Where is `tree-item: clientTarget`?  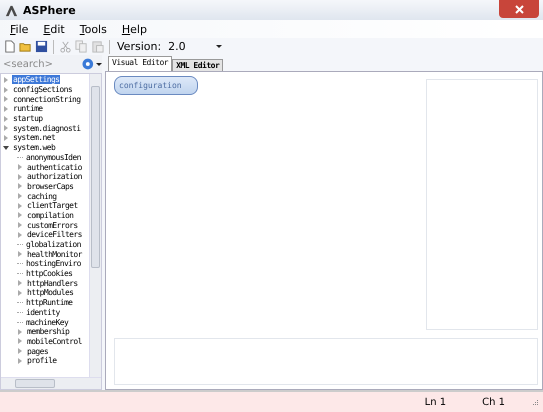
tree-item: clientTarget is located at coordinates (52, 205).